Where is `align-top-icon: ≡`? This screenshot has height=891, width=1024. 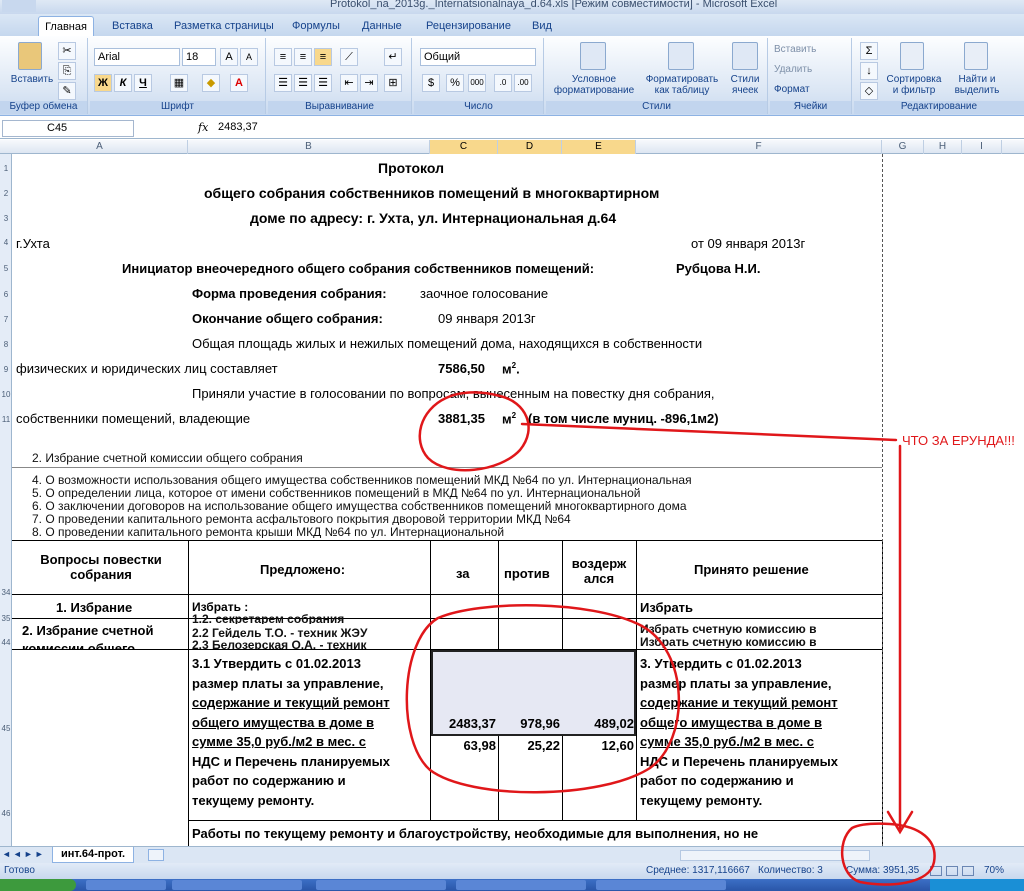
align-top-icon: ≡ is located at coordinates (283, 57).